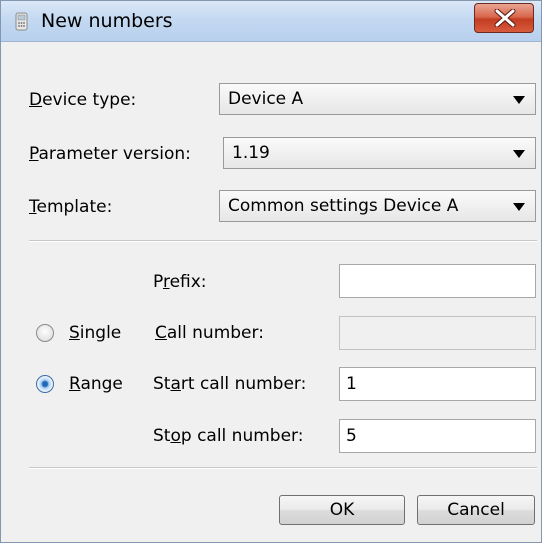 The image size is (542, 543). I want to click on start-call-number-input, so click(437, 384).